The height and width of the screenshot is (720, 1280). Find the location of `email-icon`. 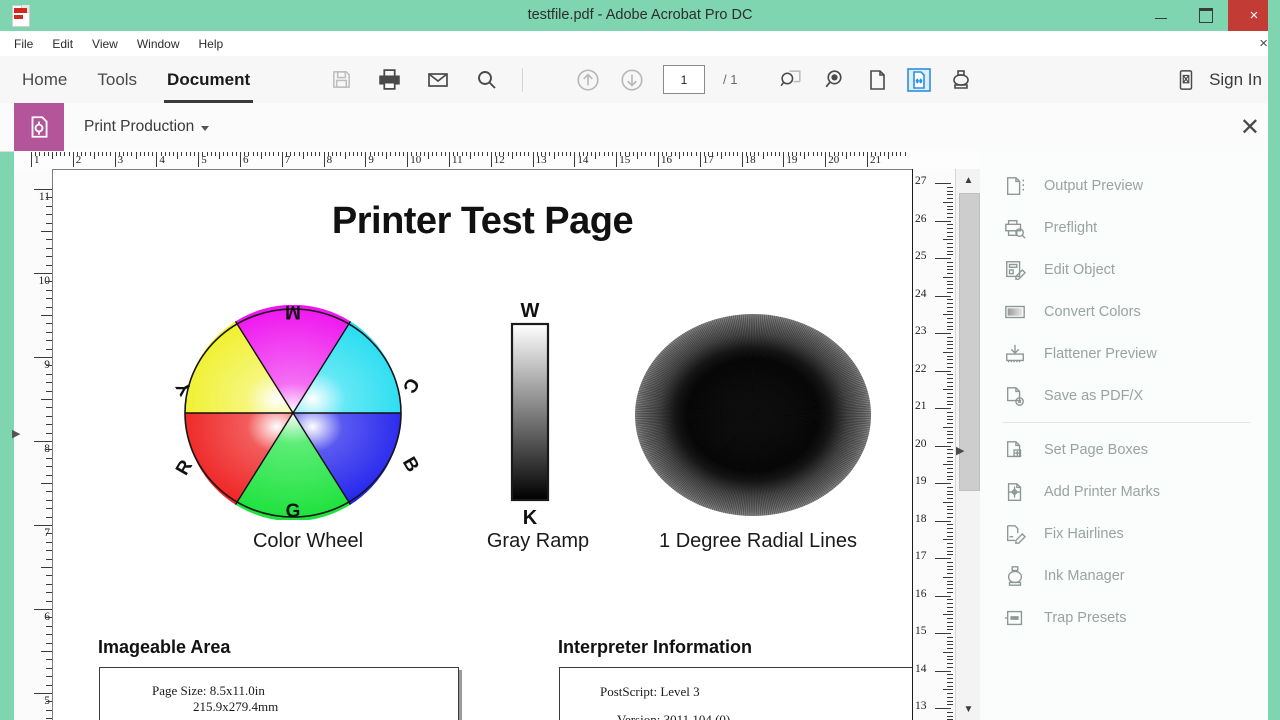

email-icon is located at coordinates (438, 80).